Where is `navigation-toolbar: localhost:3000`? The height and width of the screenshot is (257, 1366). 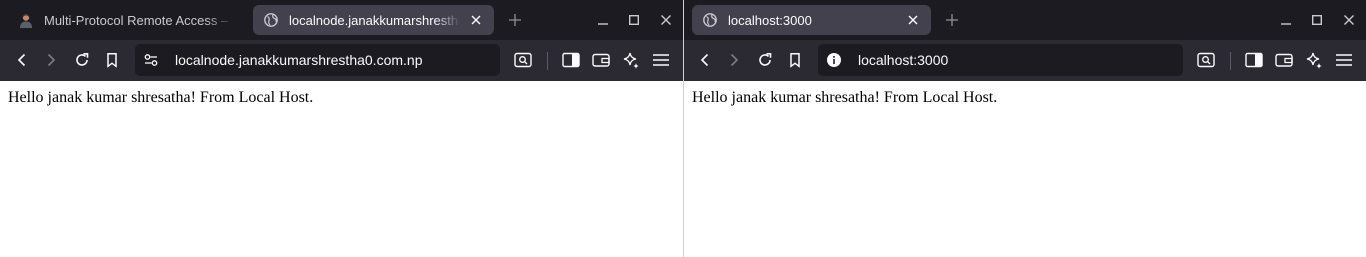 navigation-toolbar: localhost:3000 is located at coordinates (1025, 60).